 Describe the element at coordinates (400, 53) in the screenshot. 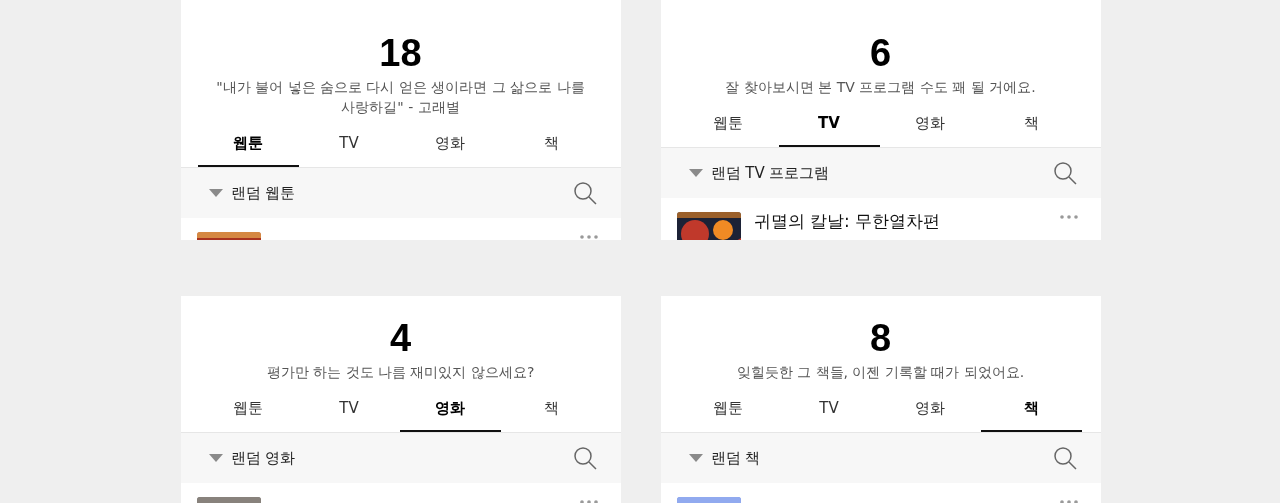

I see `count: 18` at that location.